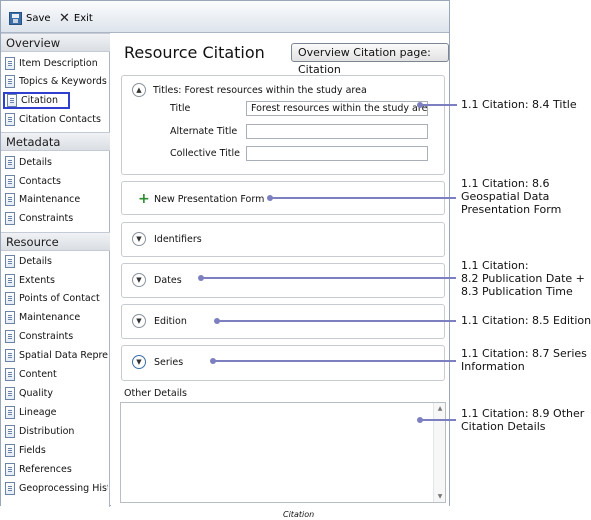 The height and width of the screenshot is (520, 591). I want to click on scroll-down-icon: ▼, so click(440, 496).